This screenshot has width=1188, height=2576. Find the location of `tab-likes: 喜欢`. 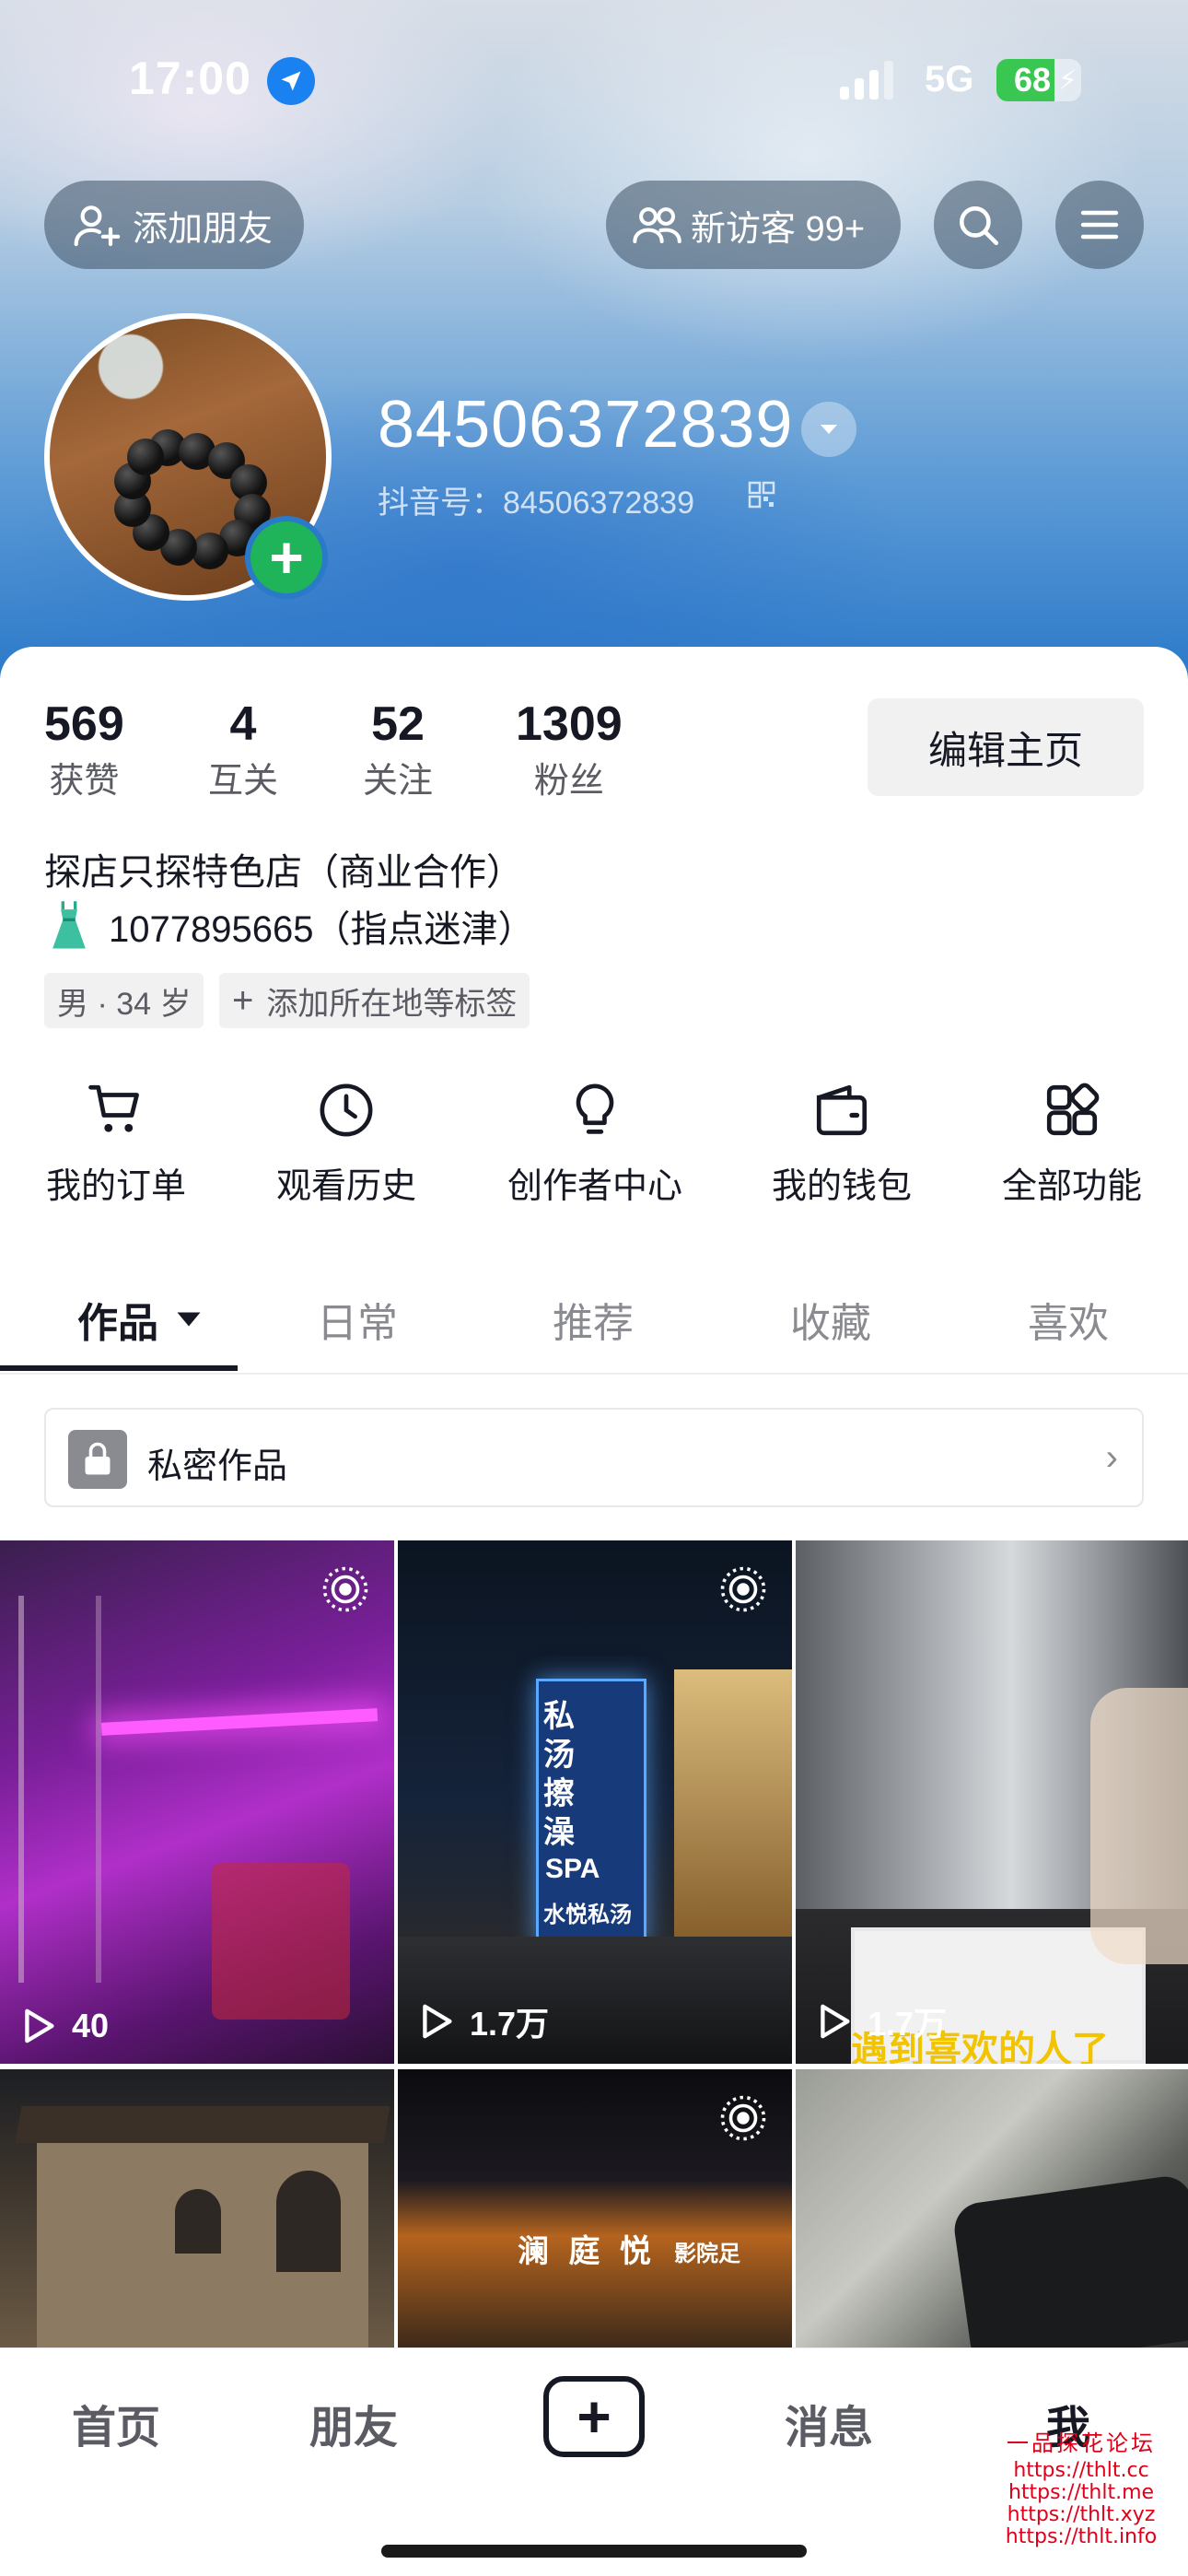

tab-likes: 喜欢 is located at coordinates (1068, 1319).